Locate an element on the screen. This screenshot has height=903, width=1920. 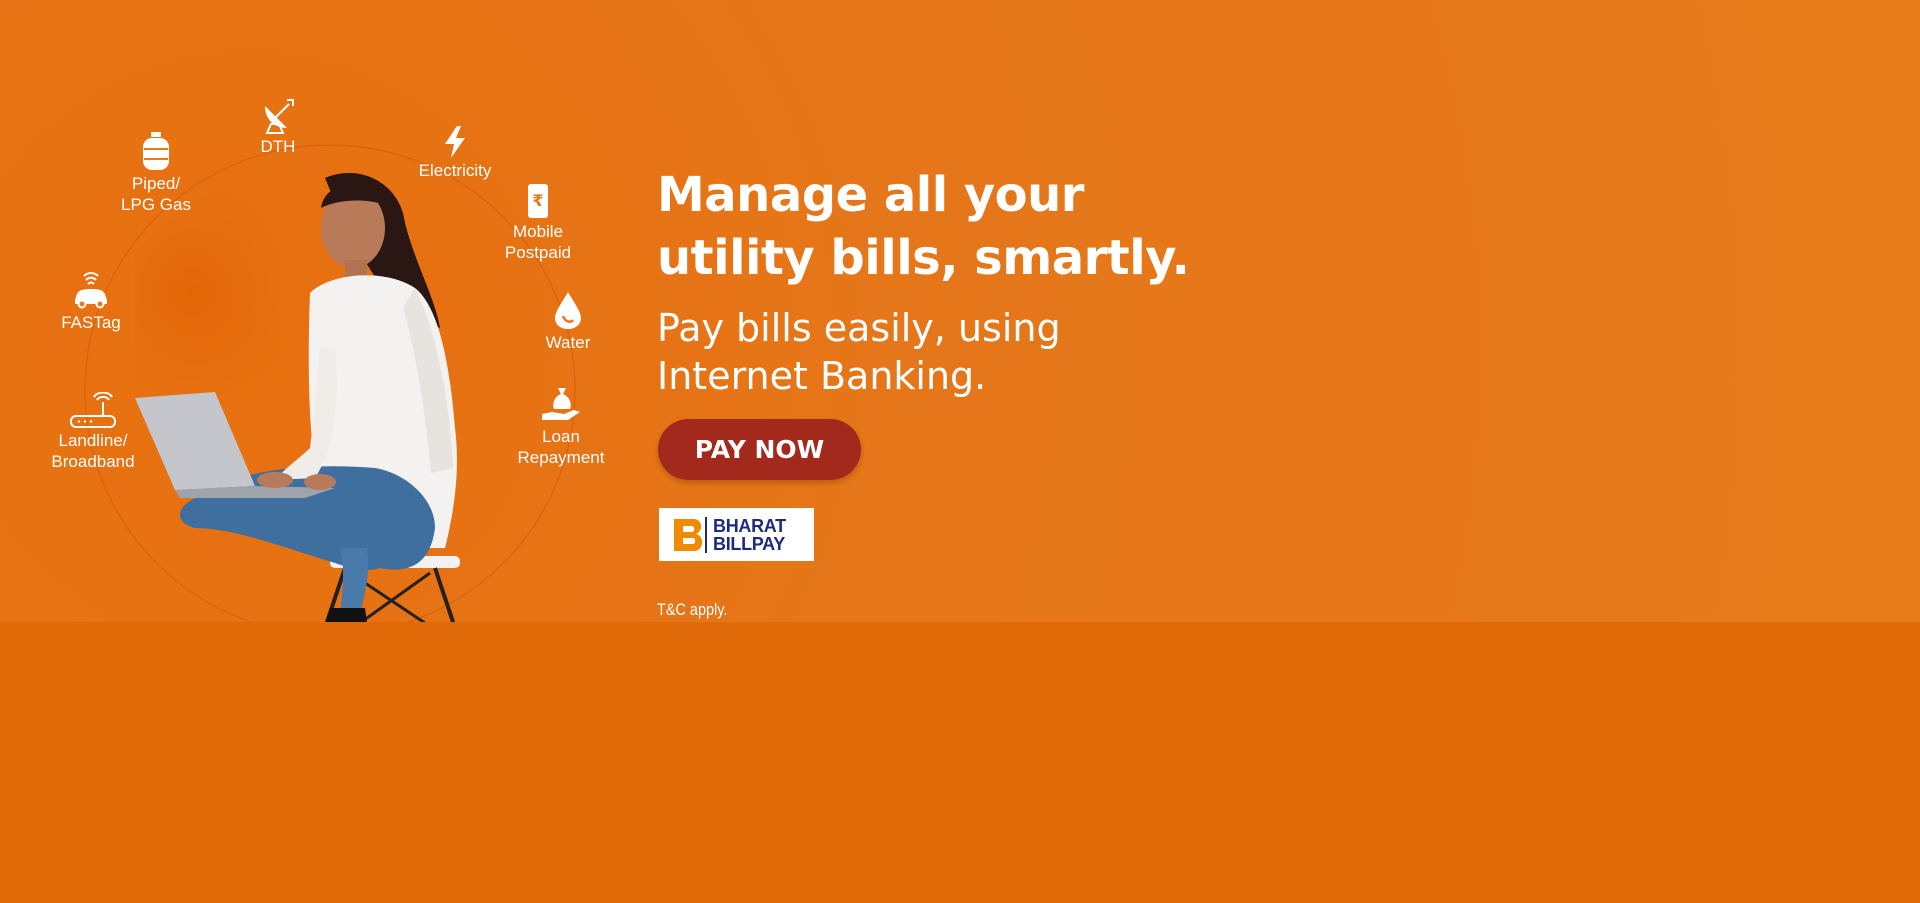
subheading-line-2: Internet Banking. is located at coordinates (822, 376).